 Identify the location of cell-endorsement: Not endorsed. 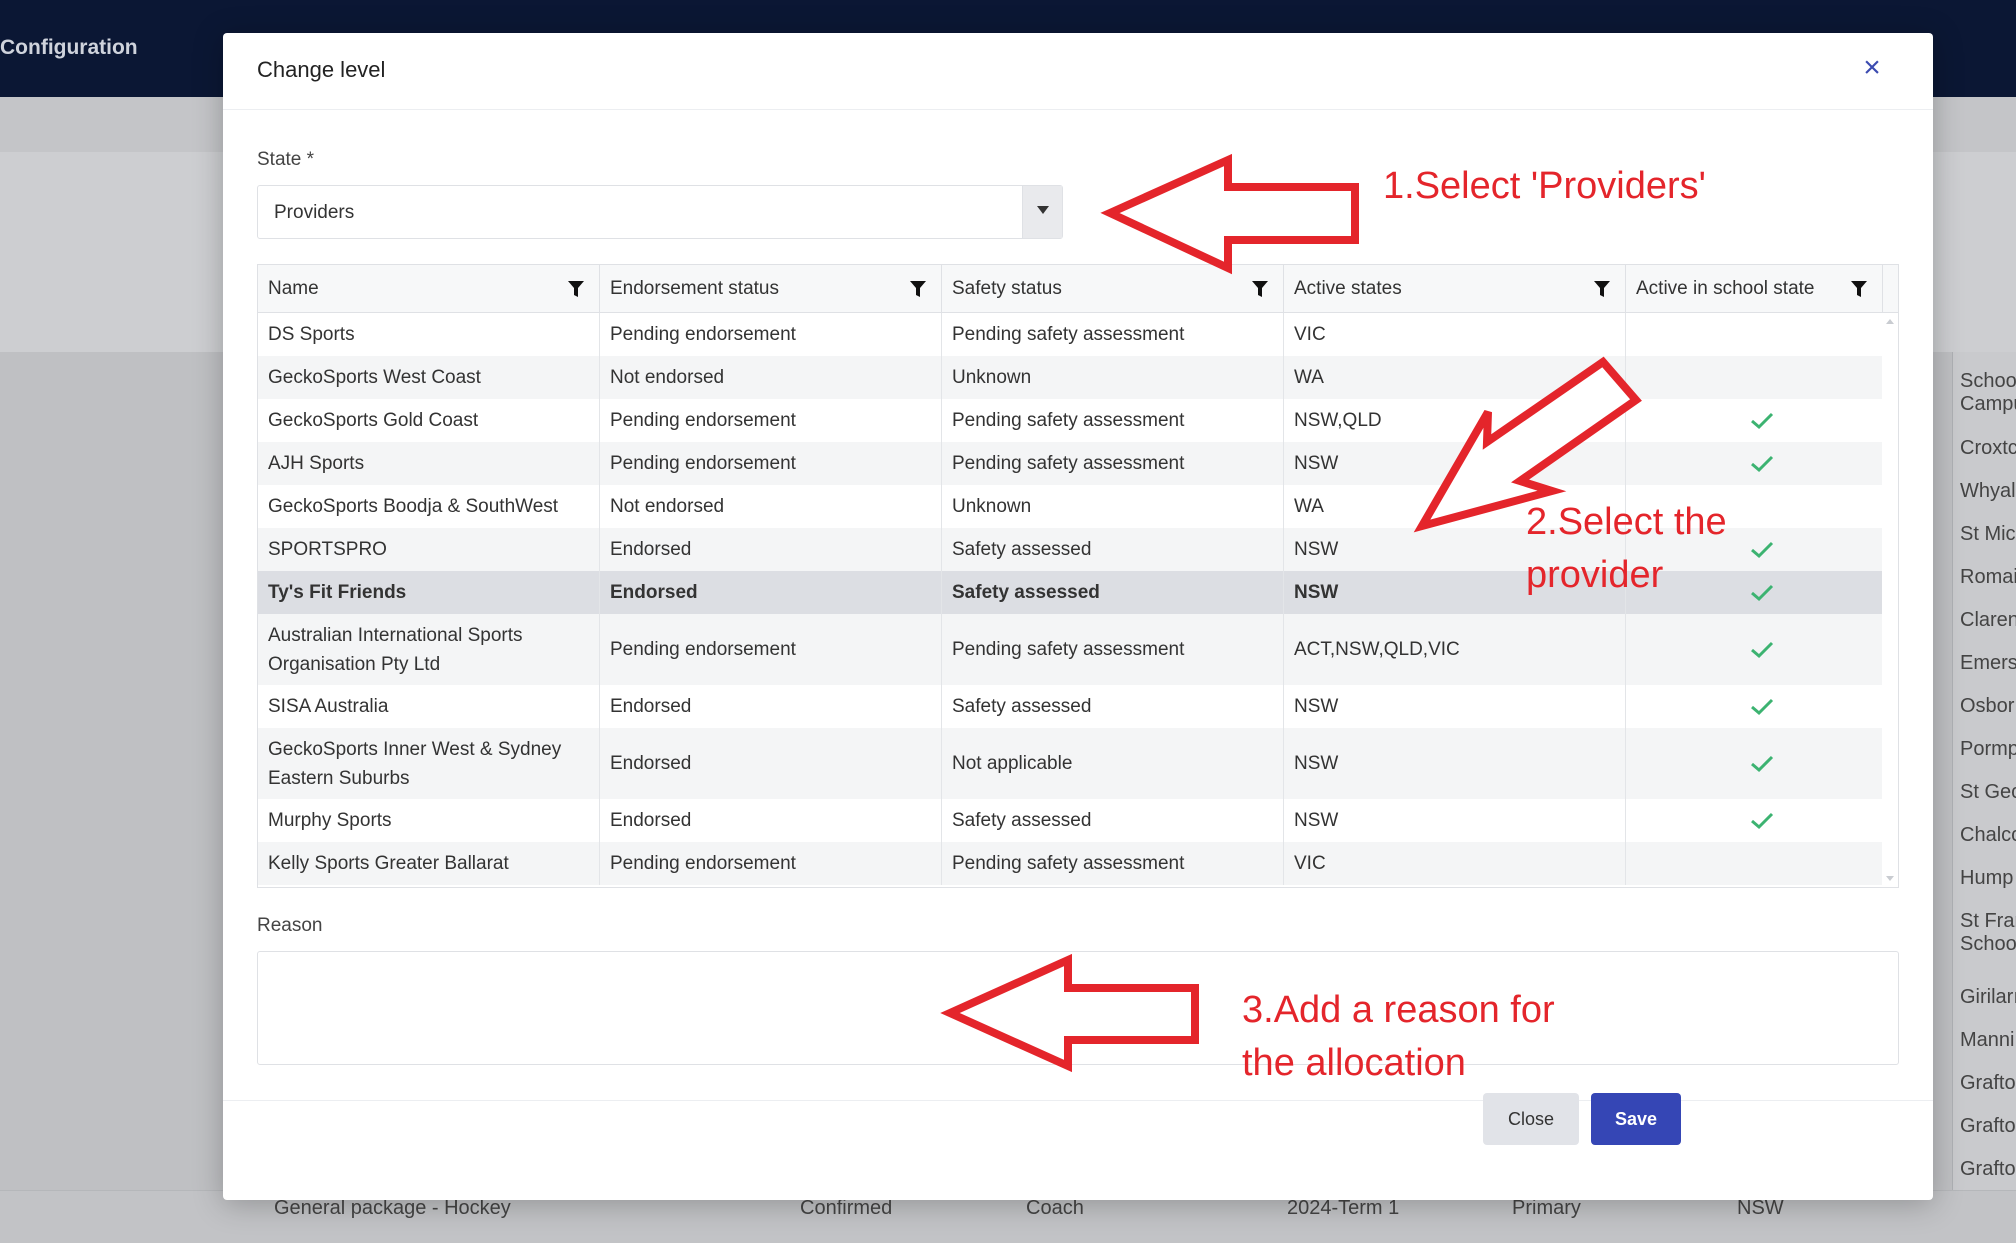
(771, 506).